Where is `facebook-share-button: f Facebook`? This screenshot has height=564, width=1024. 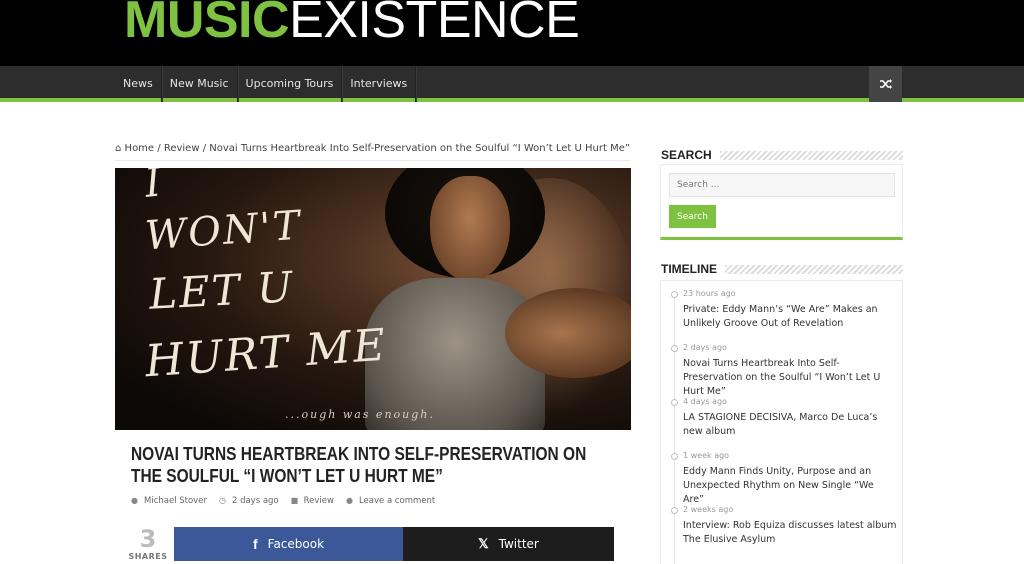 facebook-share-button: f Facebook is located at coordinates (288, 544).